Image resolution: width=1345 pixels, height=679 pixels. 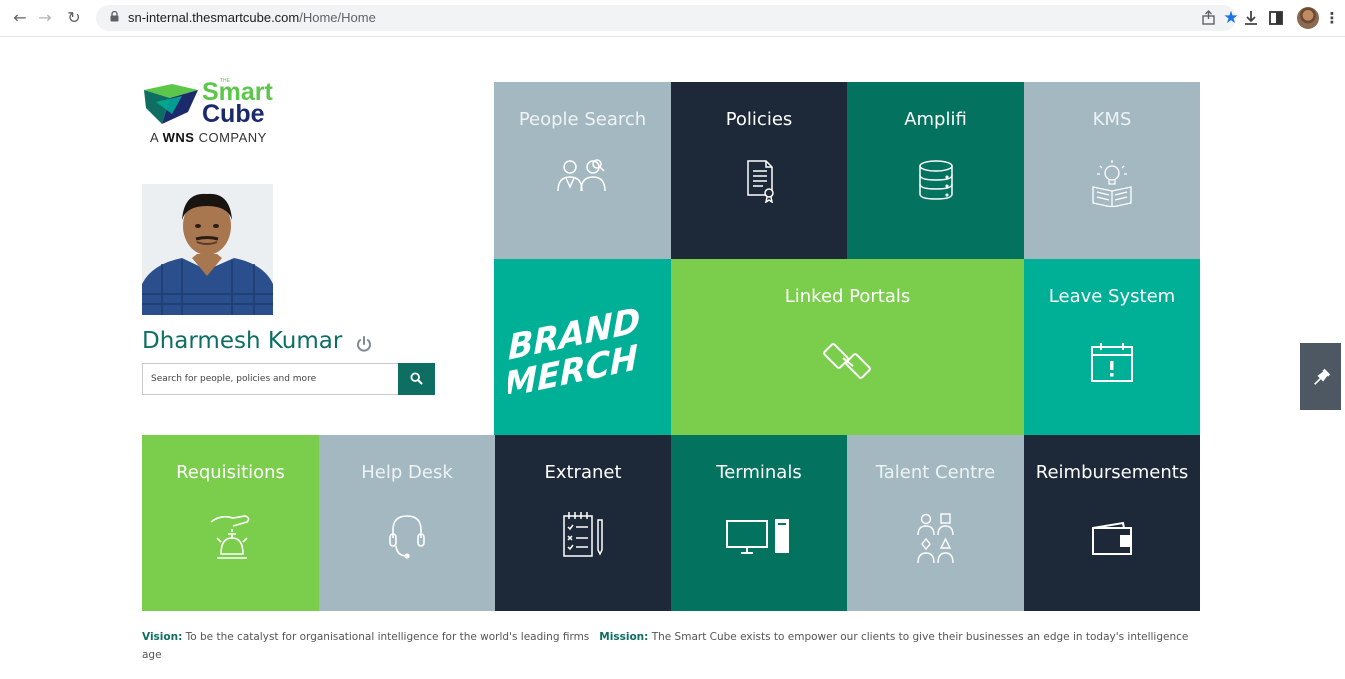 What do you see at coordinates (1209, 18) in the screenshot?
I see `share-icon` at bounding box center [1209, 18].